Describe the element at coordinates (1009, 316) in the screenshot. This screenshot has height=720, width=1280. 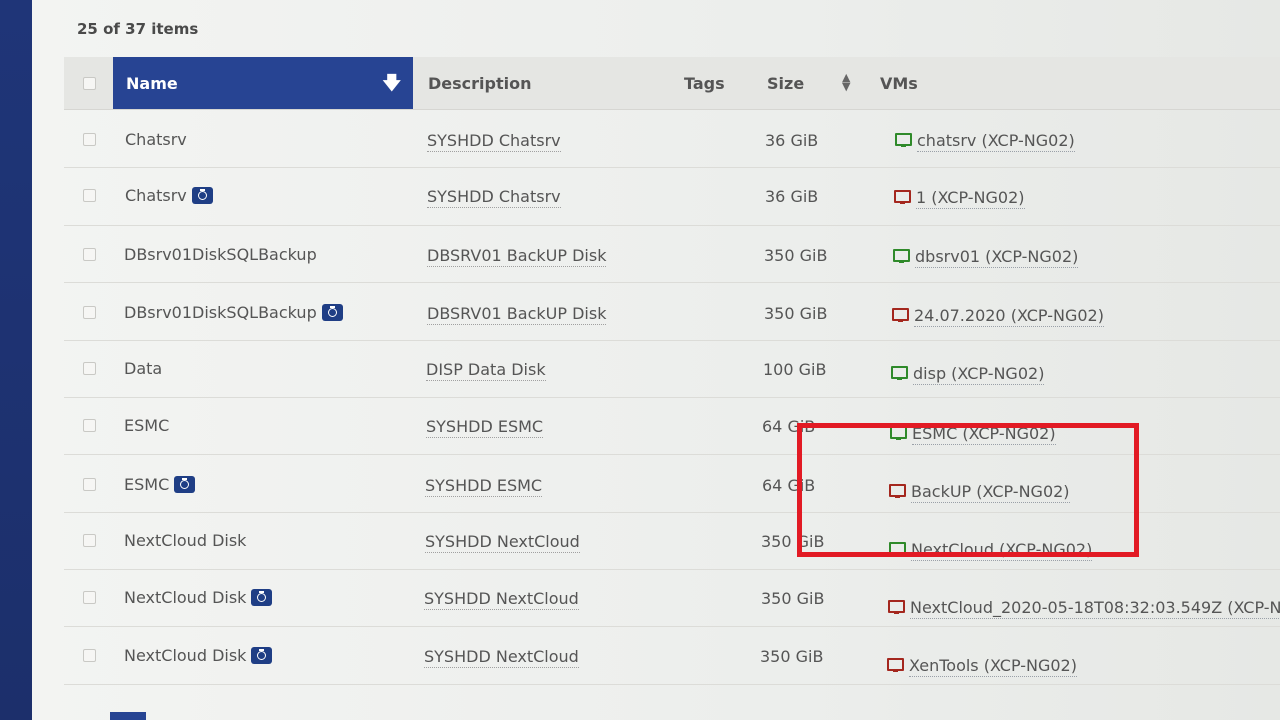
I see `vm-label: 24.07.2020 (XCP-NG02)` at that location.